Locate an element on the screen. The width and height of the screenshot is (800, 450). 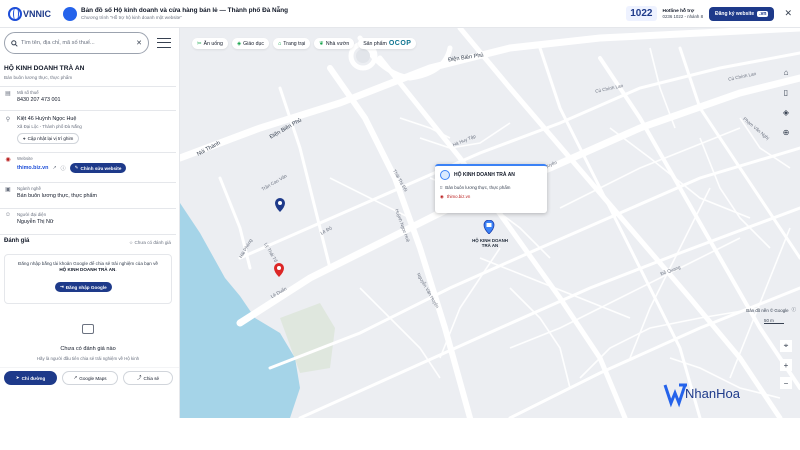
globe-icon: ◉ is located at coordinates (442, 196).